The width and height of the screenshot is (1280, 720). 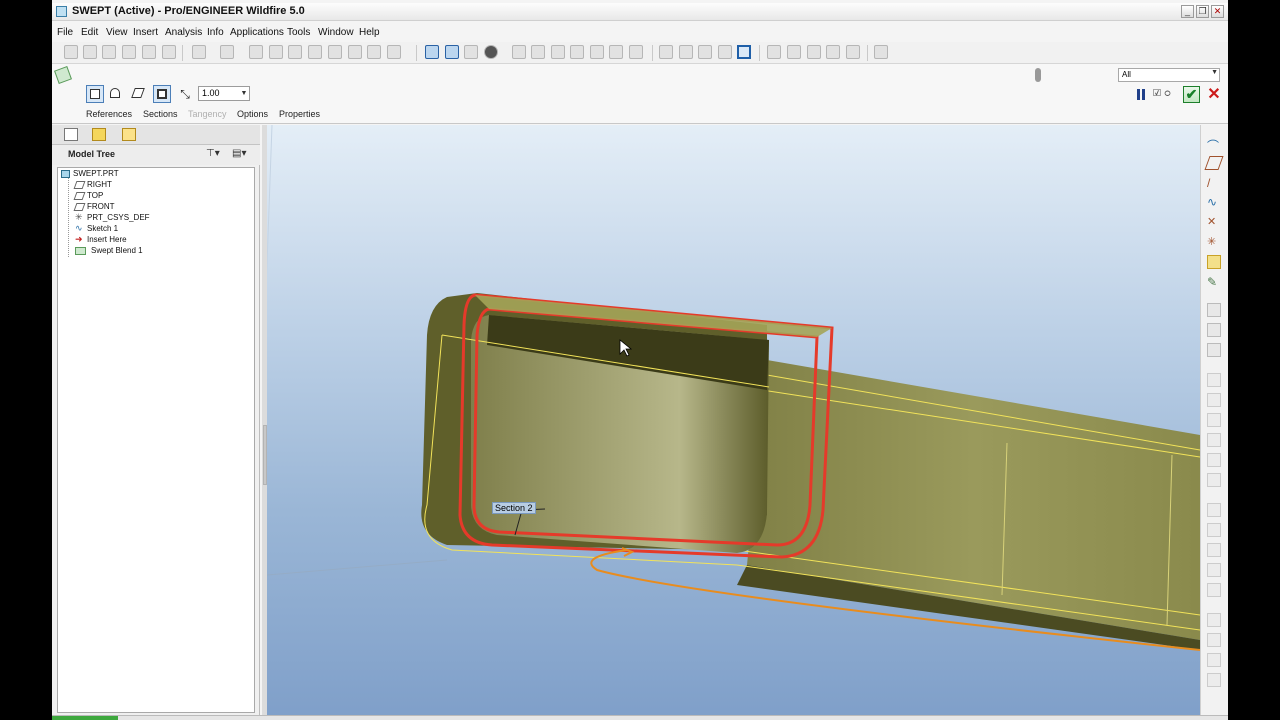 I want to click on selection-filter-select: All ▼, so click(x=1169, y=75).